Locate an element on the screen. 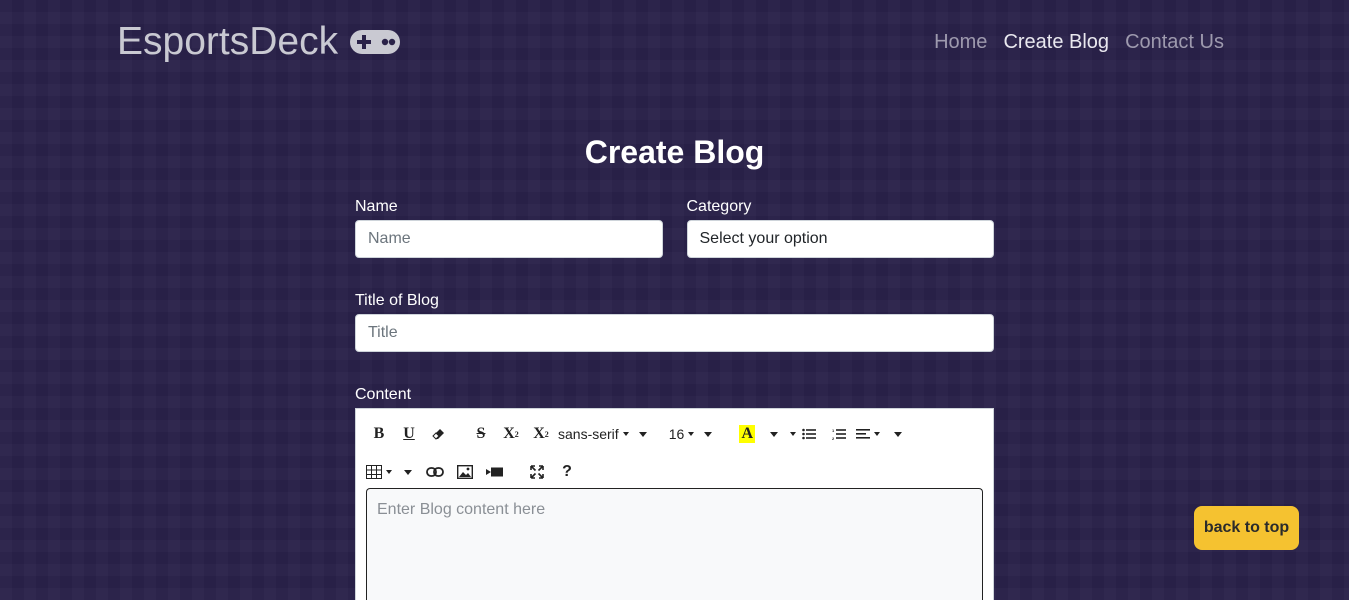  content-label: Content is located at coordinates (383, 394).